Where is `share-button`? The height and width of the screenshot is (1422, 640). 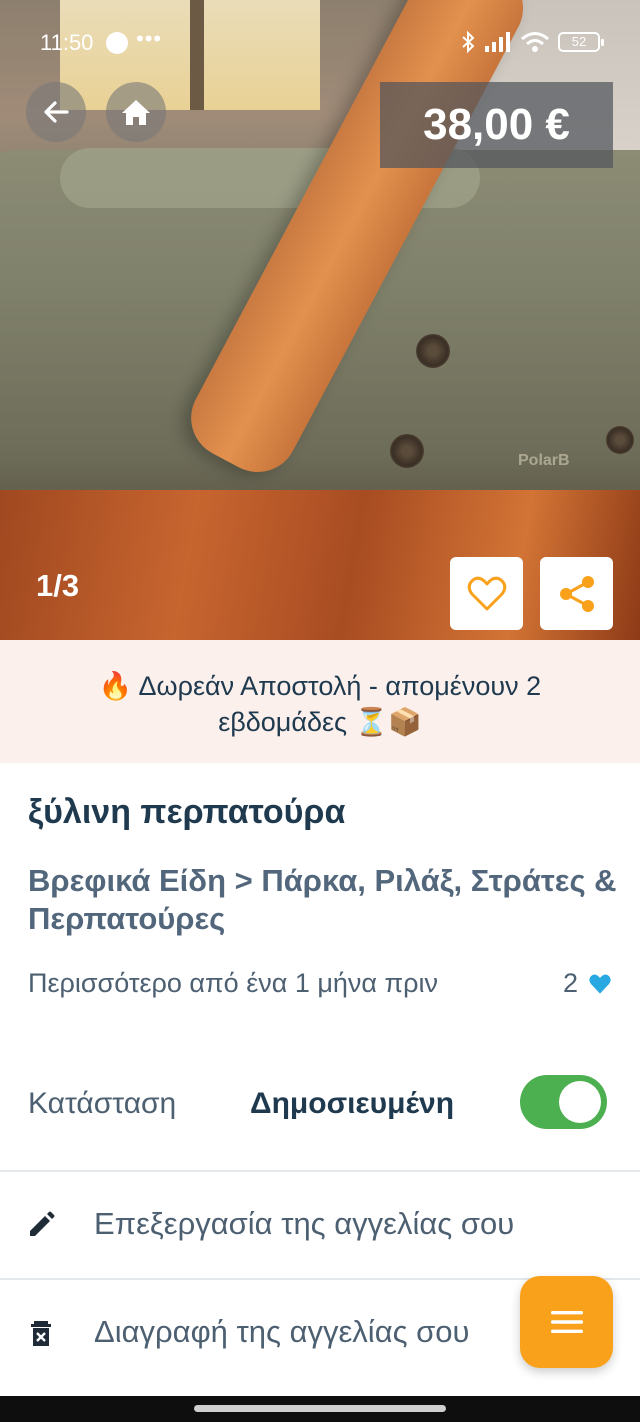
share-button is located at coordinates (576, 593).